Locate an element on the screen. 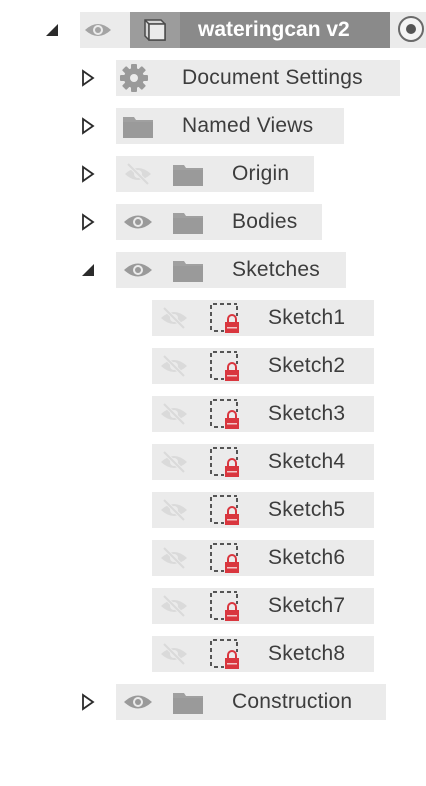 This screenshot has width=426, height=786. root-title-box: wateringcan v2 is located at coordinates (260, 30).